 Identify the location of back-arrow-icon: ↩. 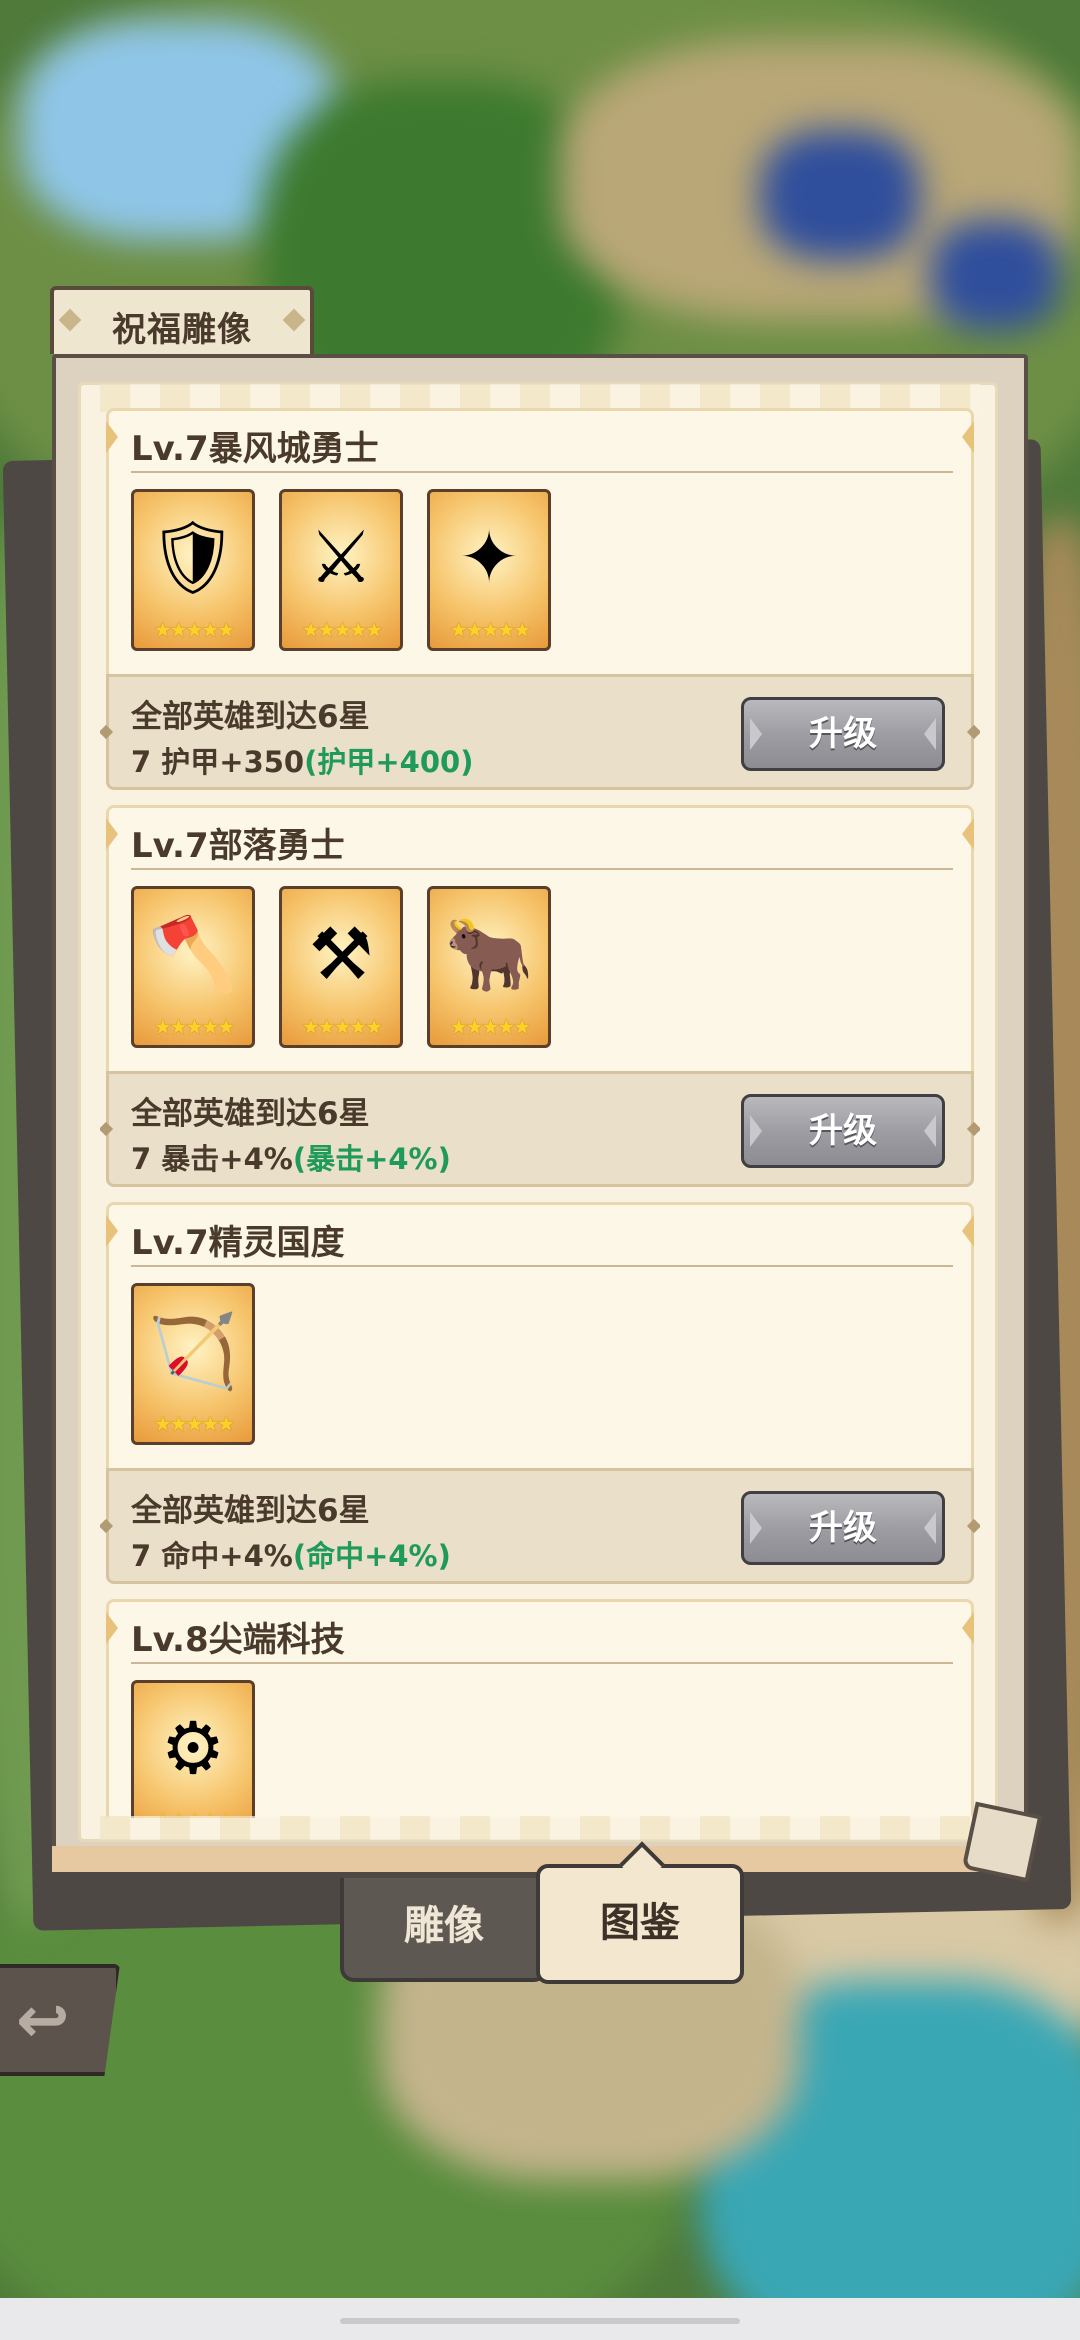
(43, 2021).